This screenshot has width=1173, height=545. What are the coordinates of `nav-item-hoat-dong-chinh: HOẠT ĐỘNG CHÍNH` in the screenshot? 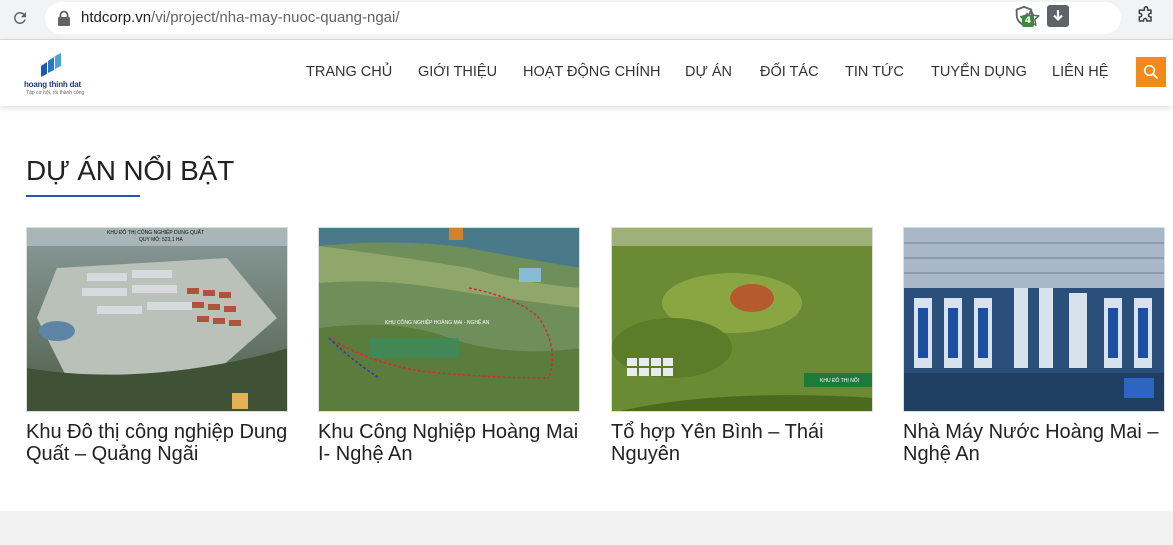 It's located at (592, 72).